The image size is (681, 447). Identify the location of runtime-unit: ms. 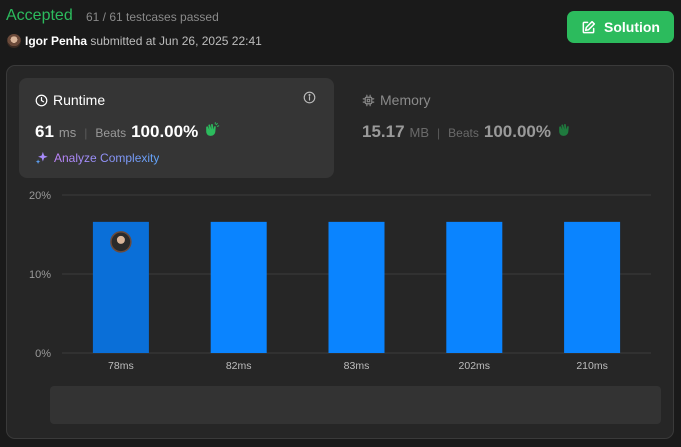
(67, 132).